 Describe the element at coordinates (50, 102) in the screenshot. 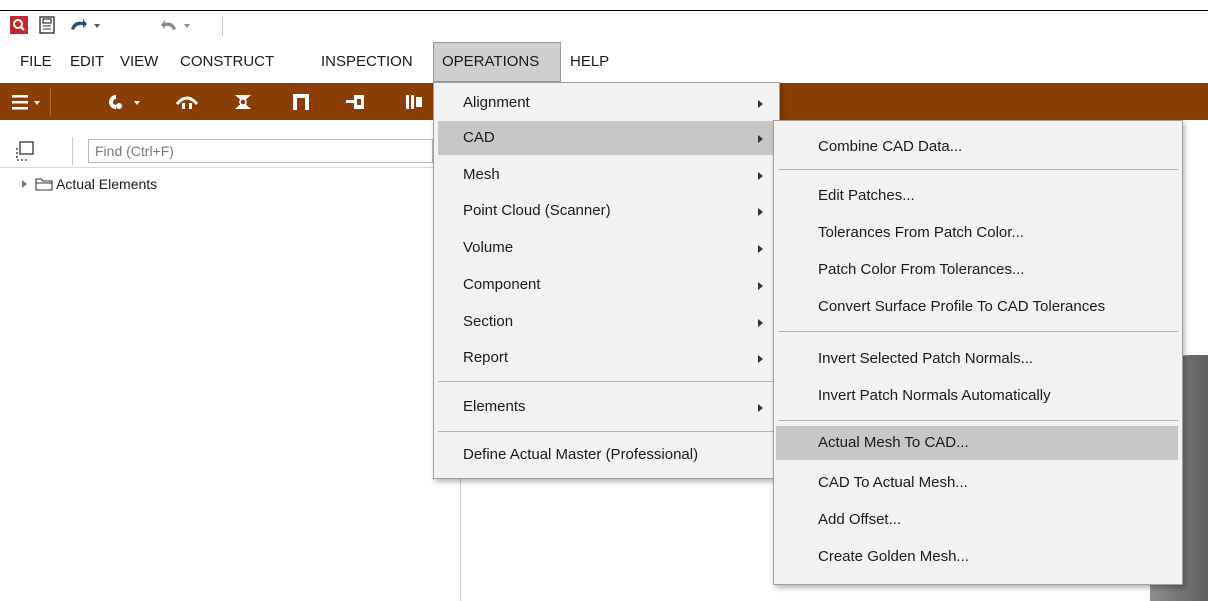

I see `toolbar-separator` at that location.